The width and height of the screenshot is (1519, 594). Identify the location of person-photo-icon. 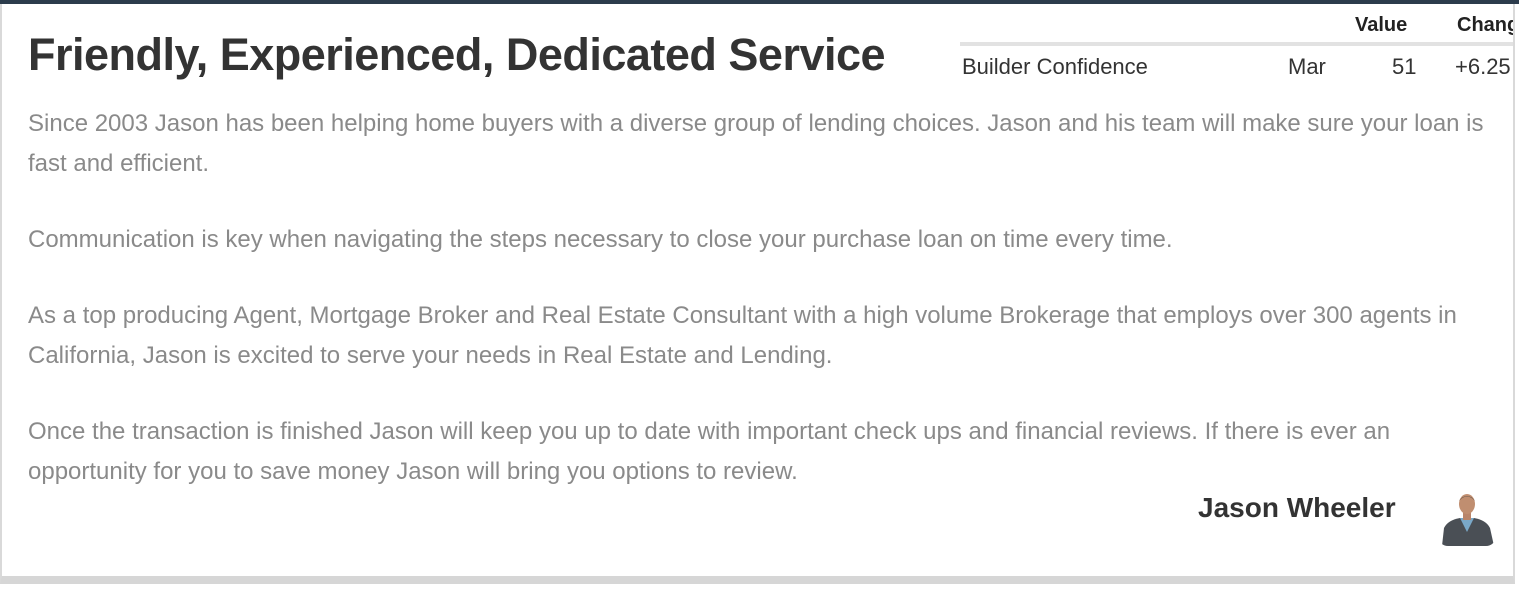
(1467, 517).